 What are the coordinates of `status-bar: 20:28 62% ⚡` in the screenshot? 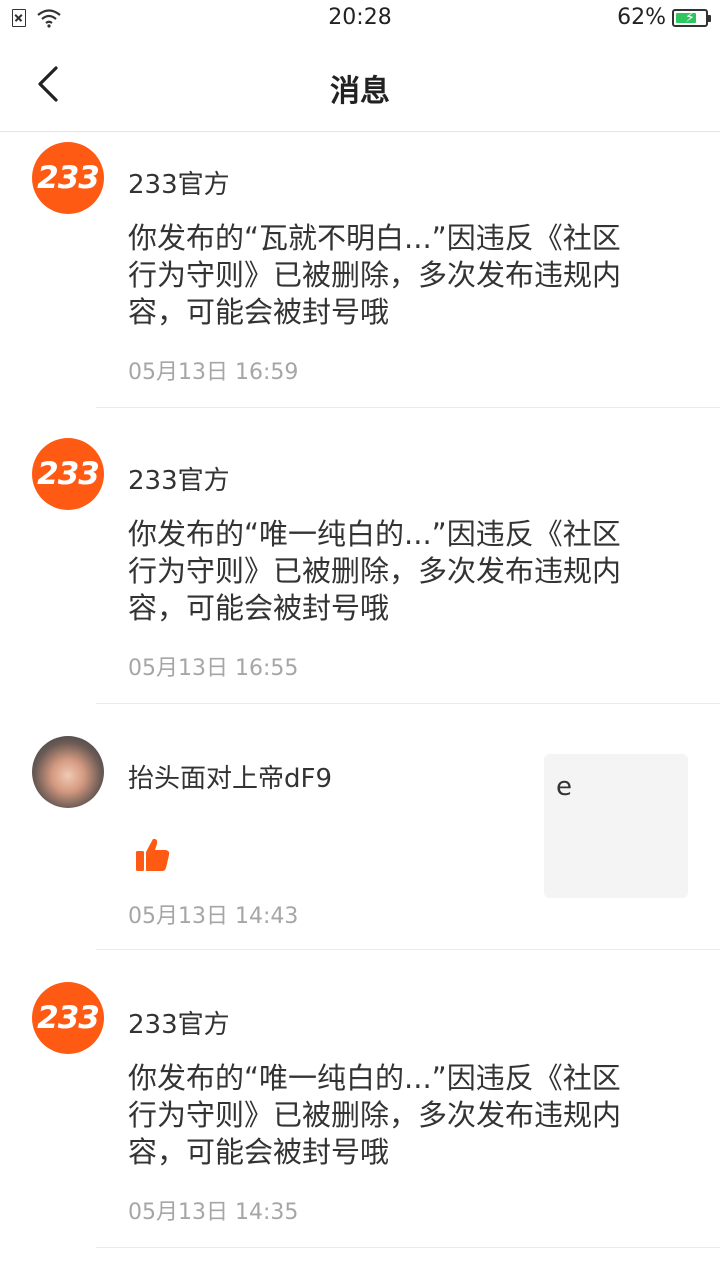 It's located at (360, 19).